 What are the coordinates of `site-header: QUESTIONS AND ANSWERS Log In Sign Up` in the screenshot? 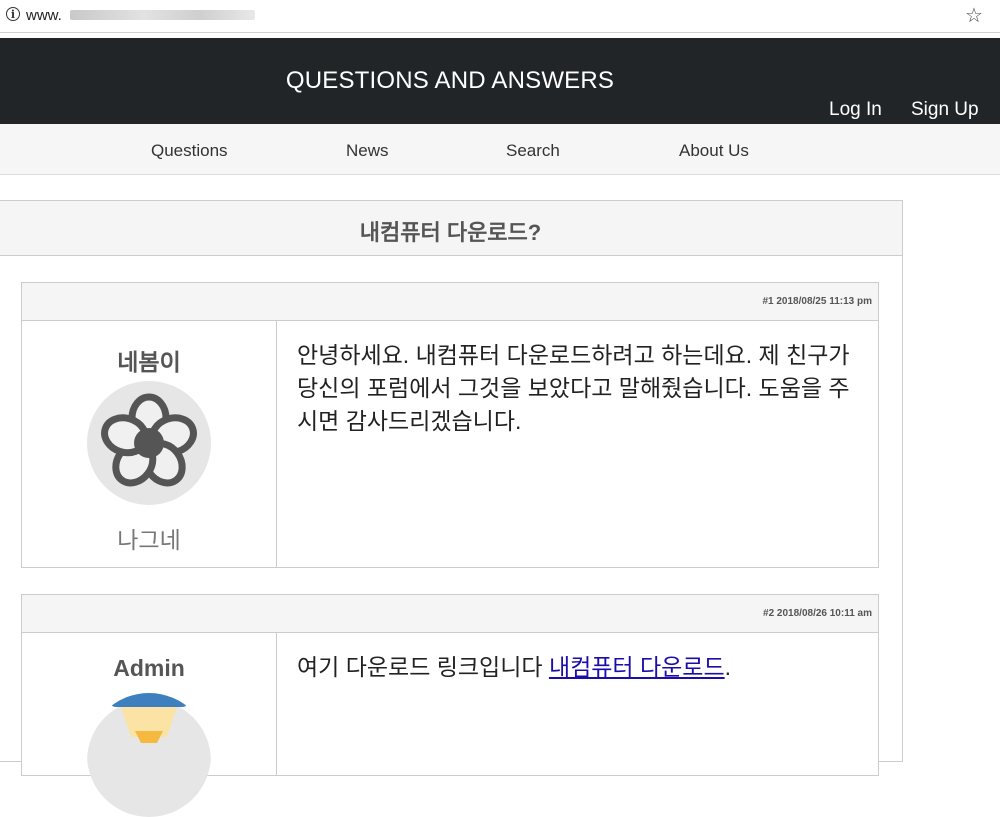 It's located at (500, 81).